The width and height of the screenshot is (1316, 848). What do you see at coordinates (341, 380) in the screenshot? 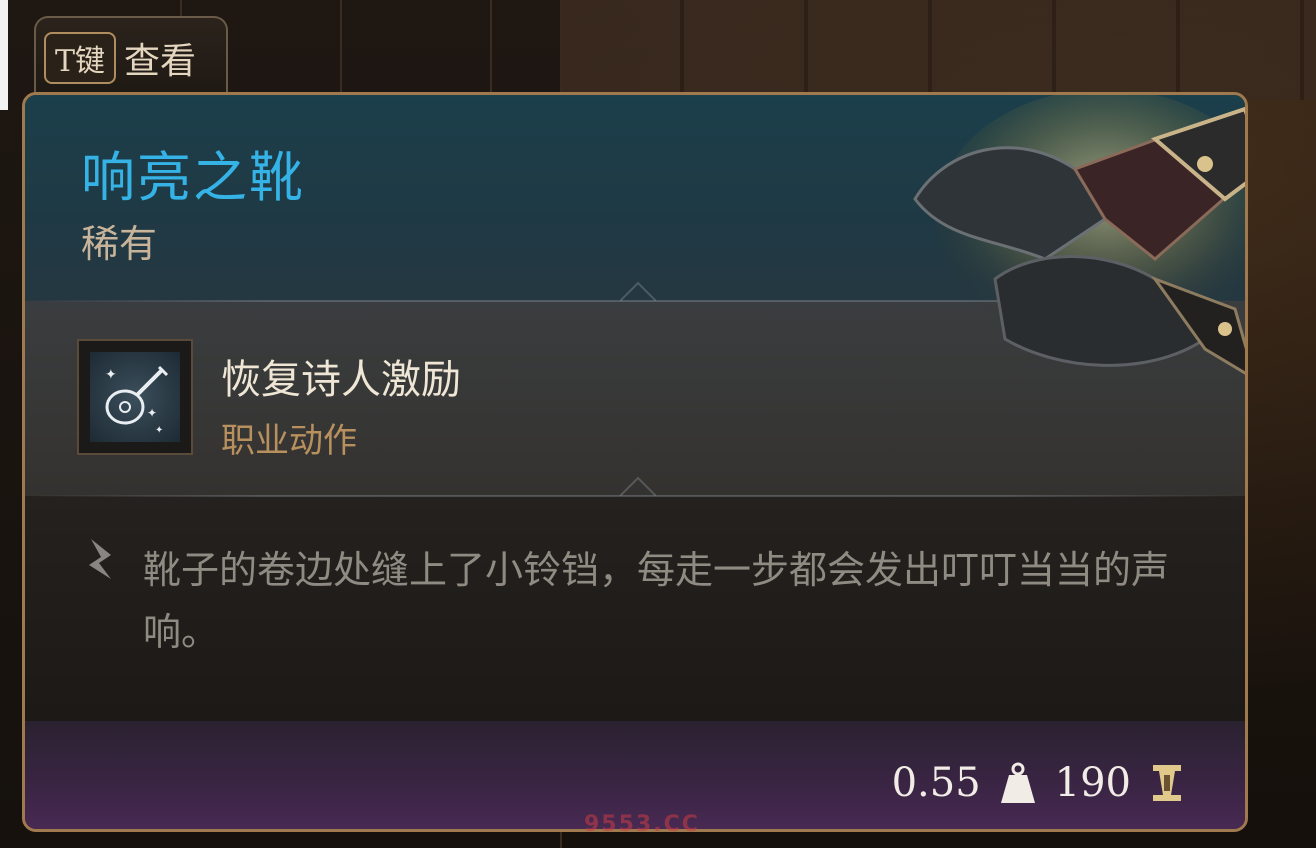
I see `action-name: 恢复诗人激励` at bounding box center [341, 380].